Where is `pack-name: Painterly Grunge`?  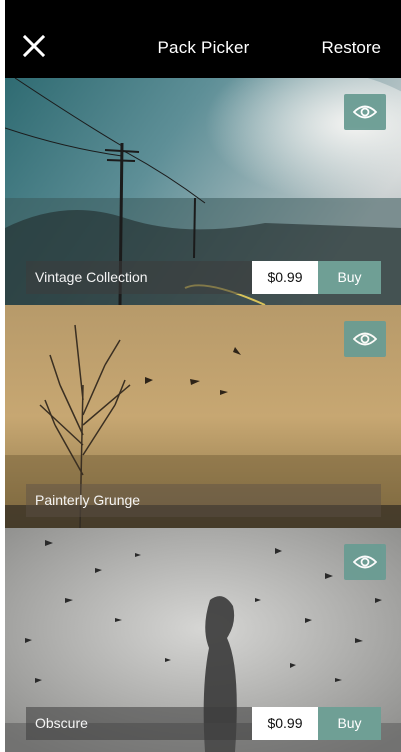 pack-name: Painterly Grunge is located at coordinates (88, 500).